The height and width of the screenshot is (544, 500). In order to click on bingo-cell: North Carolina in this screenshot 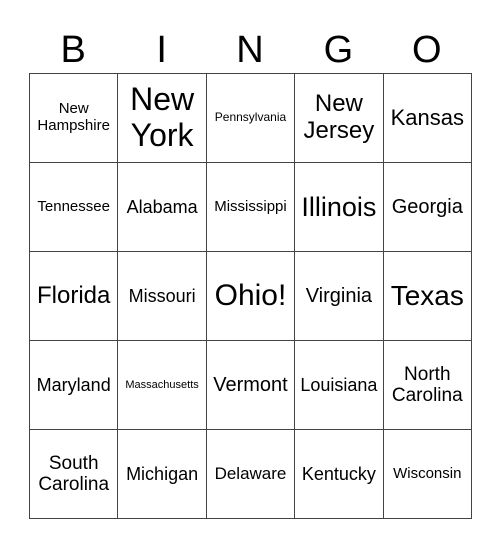, I will do `click(427, 385)`.